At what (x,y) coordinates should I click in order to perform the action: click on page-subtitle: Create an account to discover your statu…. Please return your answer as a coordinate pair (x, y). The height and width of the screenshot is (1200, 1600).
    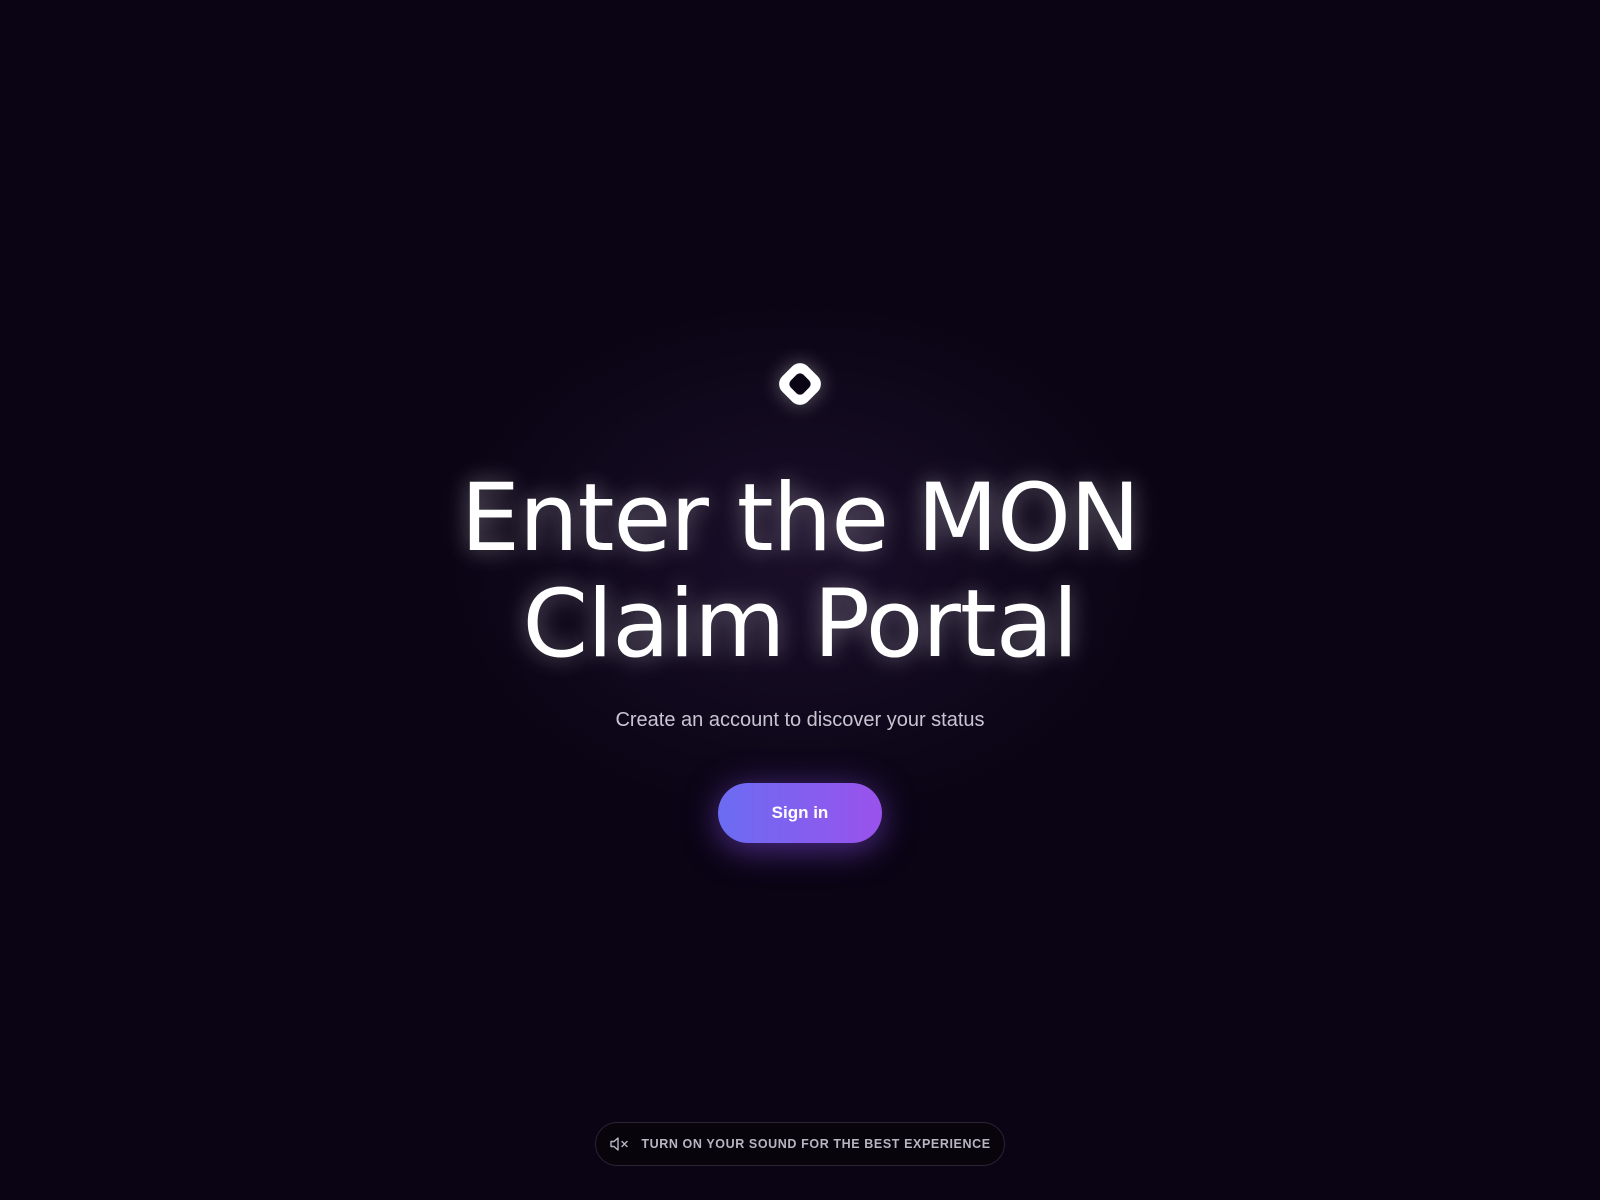
    Looking at the image, I should click on (800, 720).